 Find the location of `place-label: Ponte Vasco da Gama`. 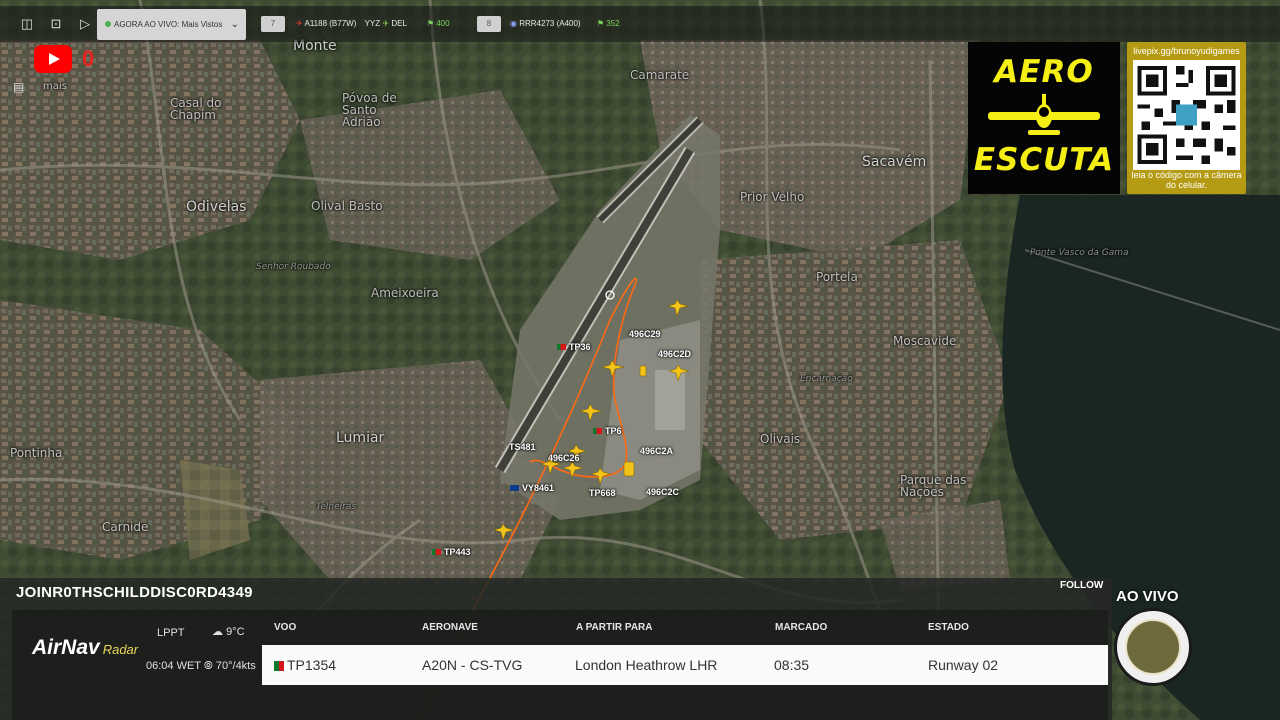

place-label: Ponte Vasco da Gama is located at coordinates (1079, 253).